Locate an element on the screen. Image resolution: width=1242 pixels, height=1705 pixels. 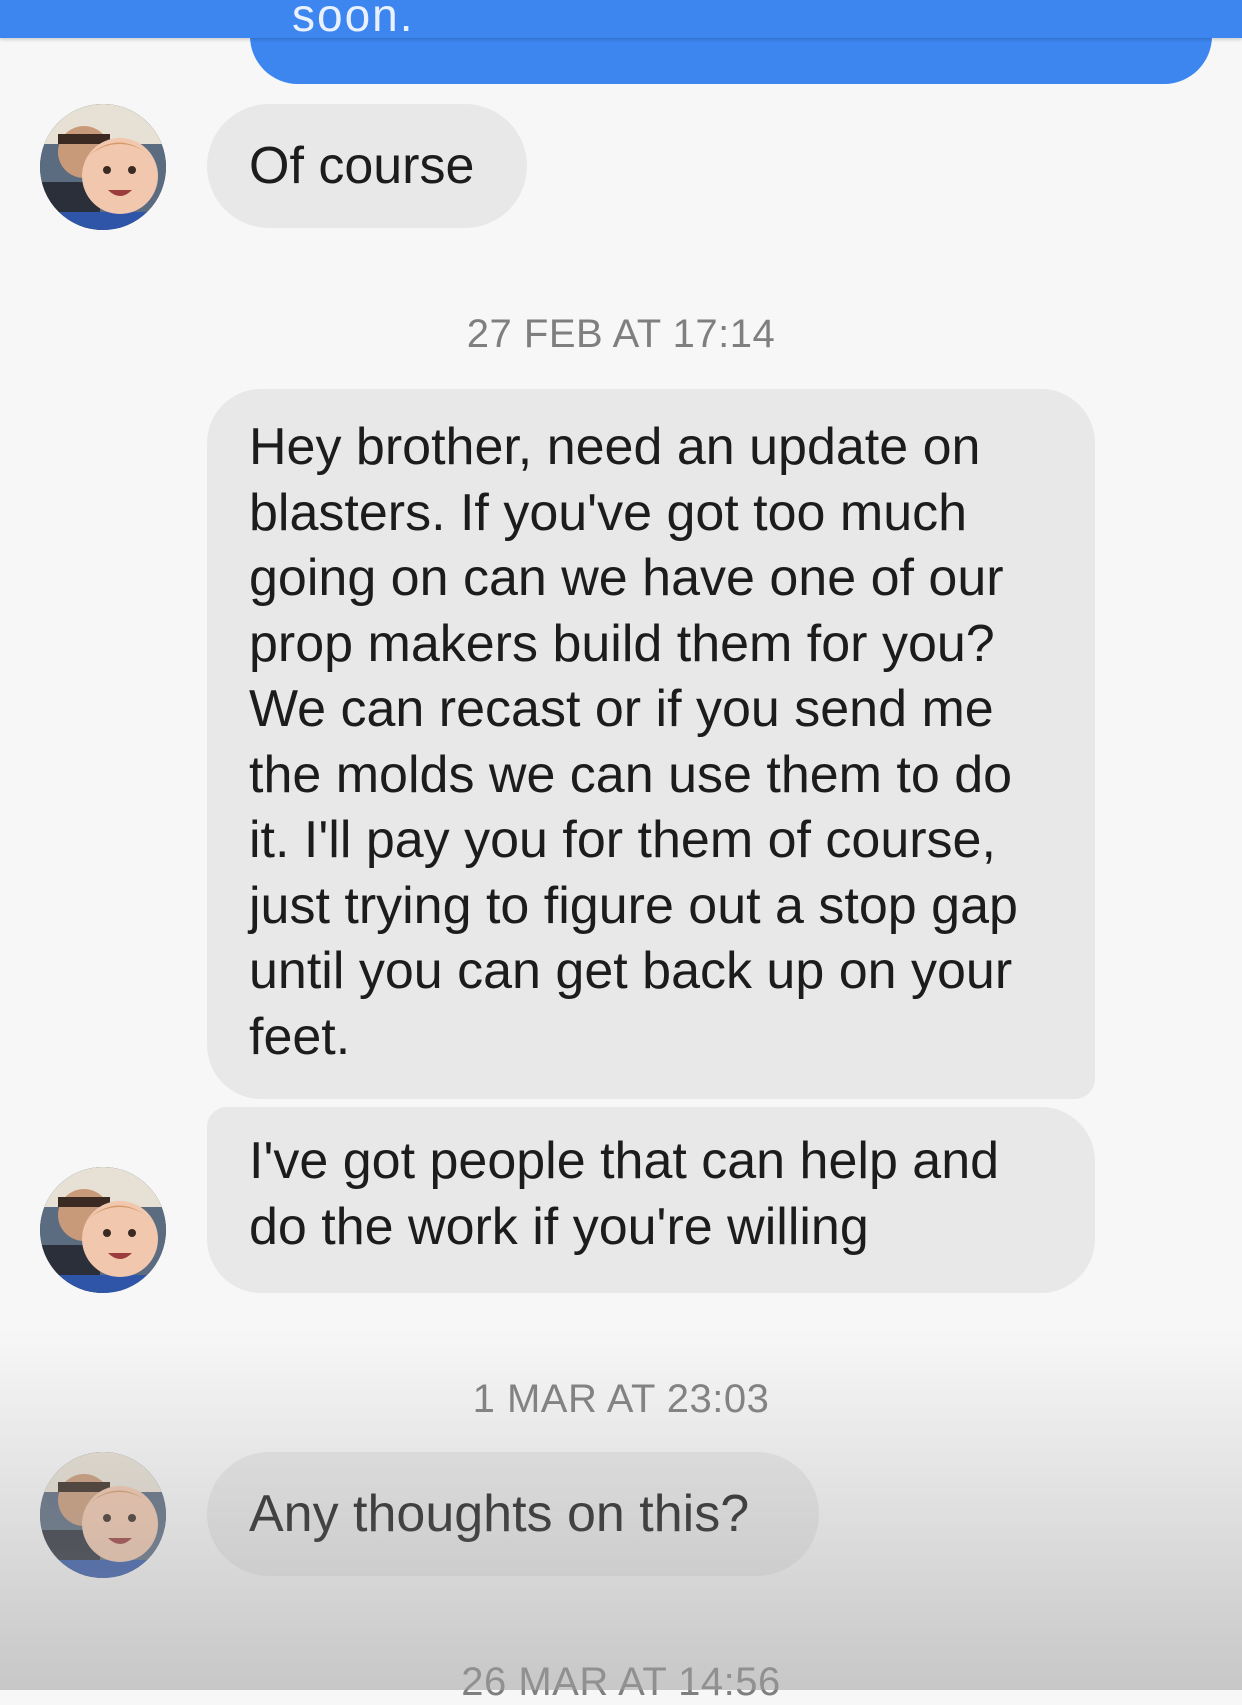
timestamp: 1 MAR AT 23:03 is located at coordinates (621, 1399).